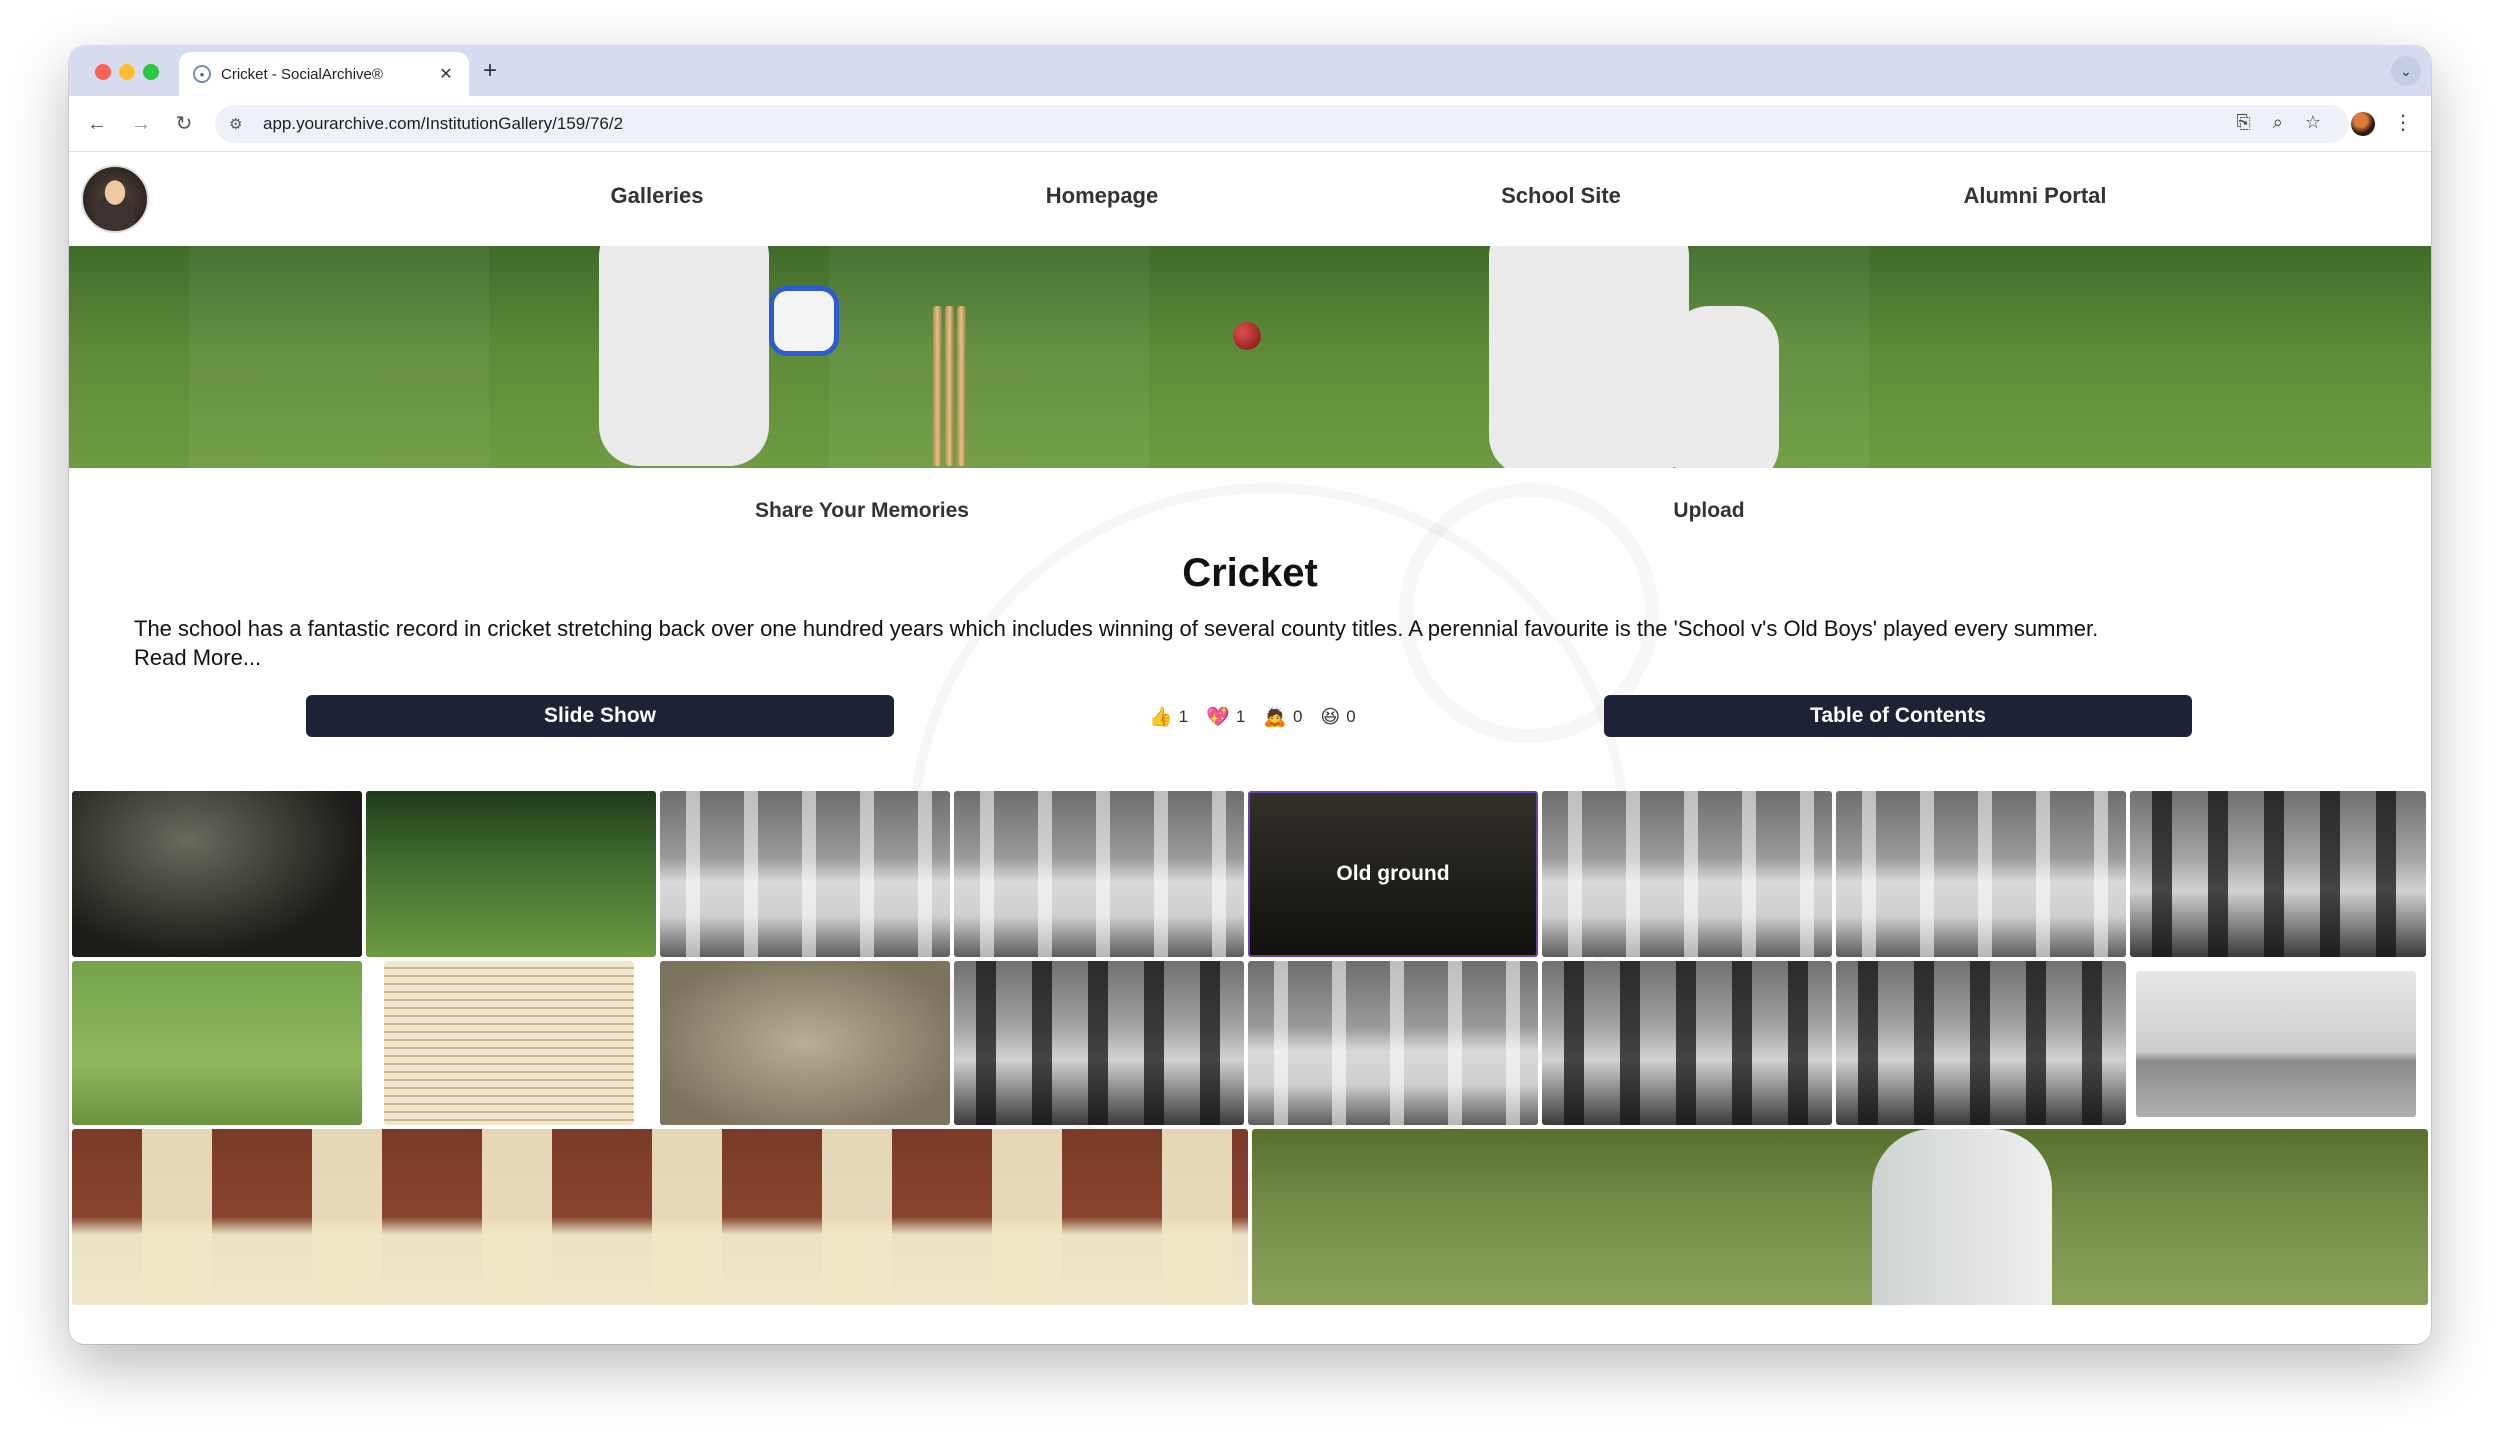  I want to click on zoom-icon: ⌕, so click(2278, 122).